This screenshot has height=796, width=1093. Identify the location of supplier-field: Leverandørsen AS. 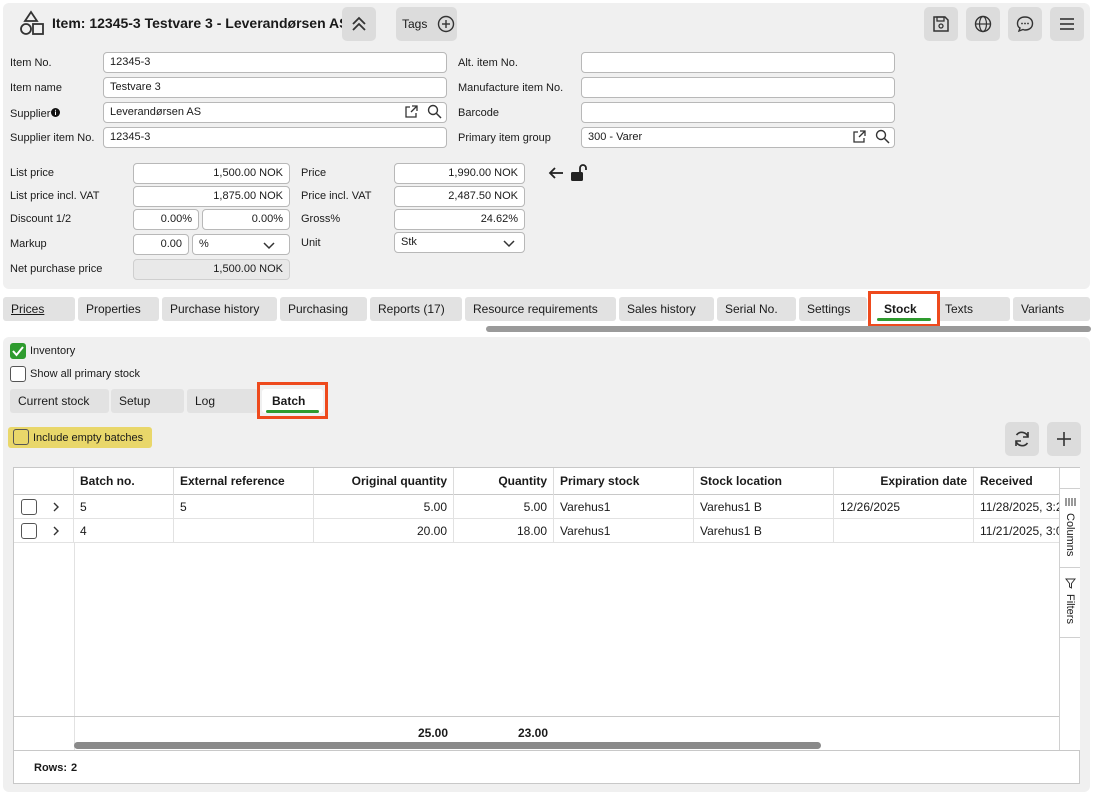
(275, 112).